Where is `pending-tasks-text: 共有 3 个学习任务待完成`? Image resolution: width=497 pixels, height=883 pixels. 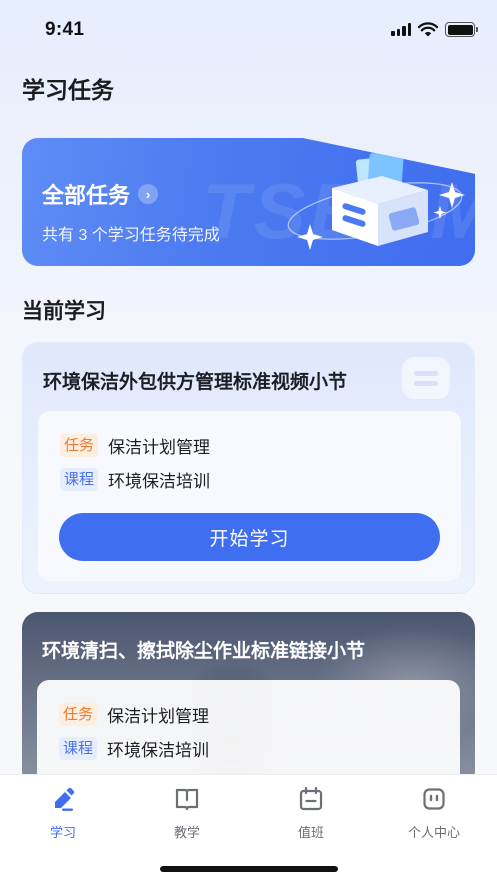 pending-tasks-text: 共有 3 个学习任务待完成 is located at coordinates (131, 235).